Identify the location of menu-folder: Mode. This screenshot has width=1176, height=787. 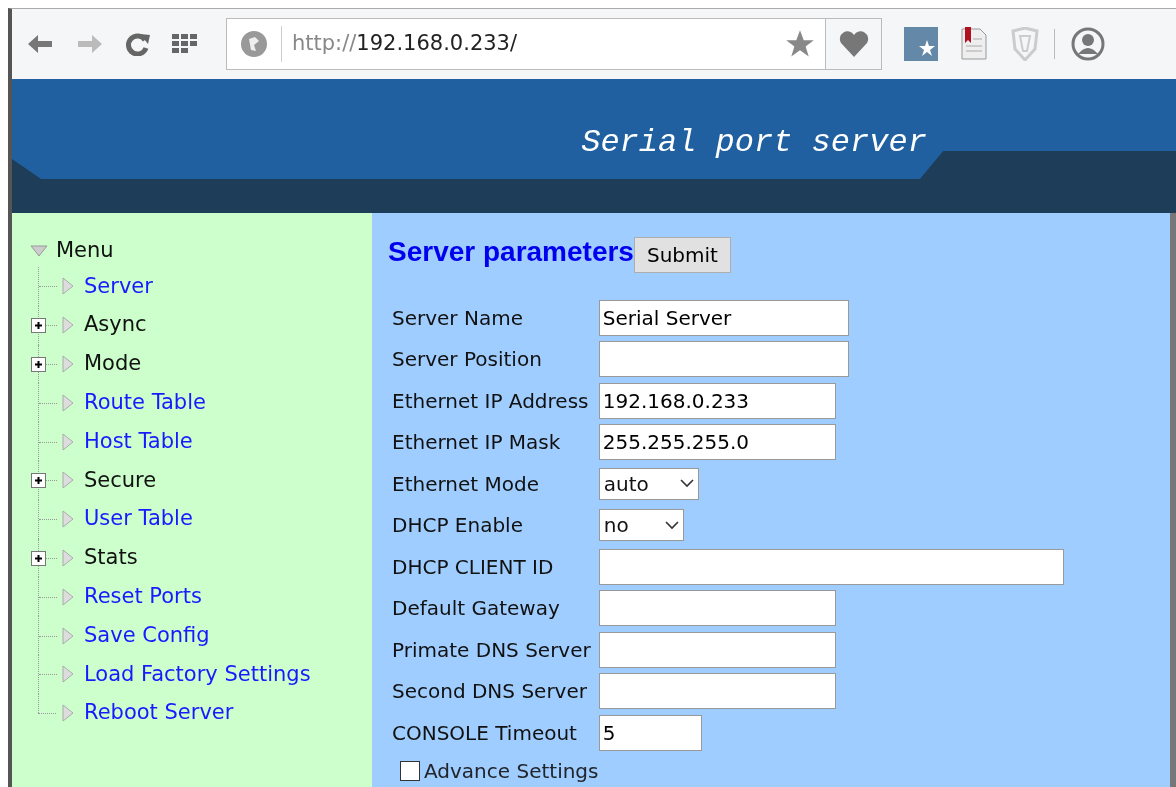
(113, 364).